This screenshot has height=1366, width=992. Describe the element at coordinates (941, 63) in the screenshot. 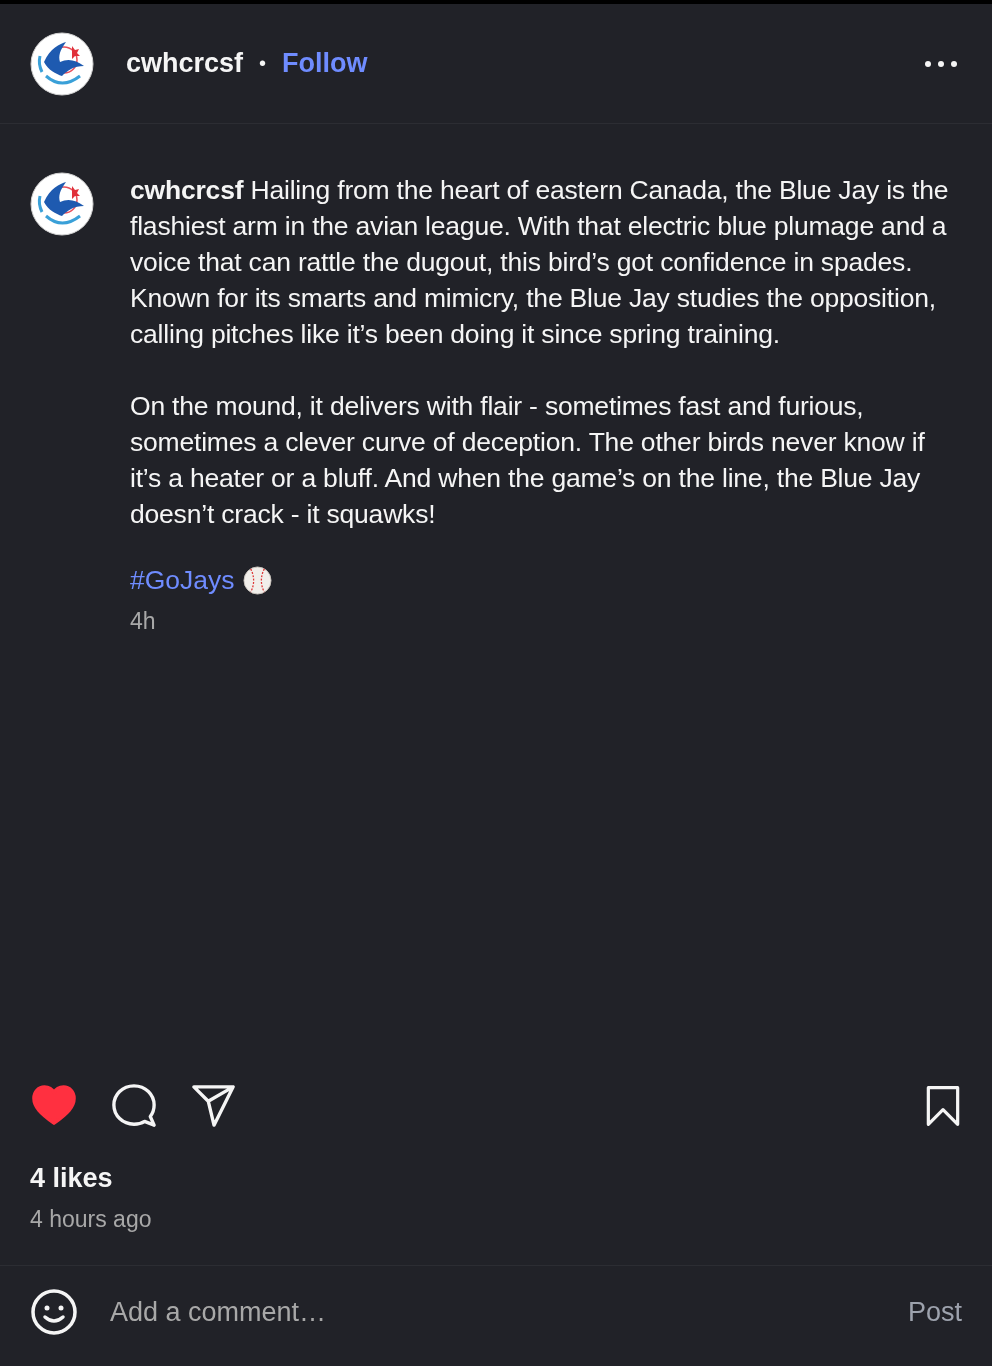

I see `more-options-icon` at that location.